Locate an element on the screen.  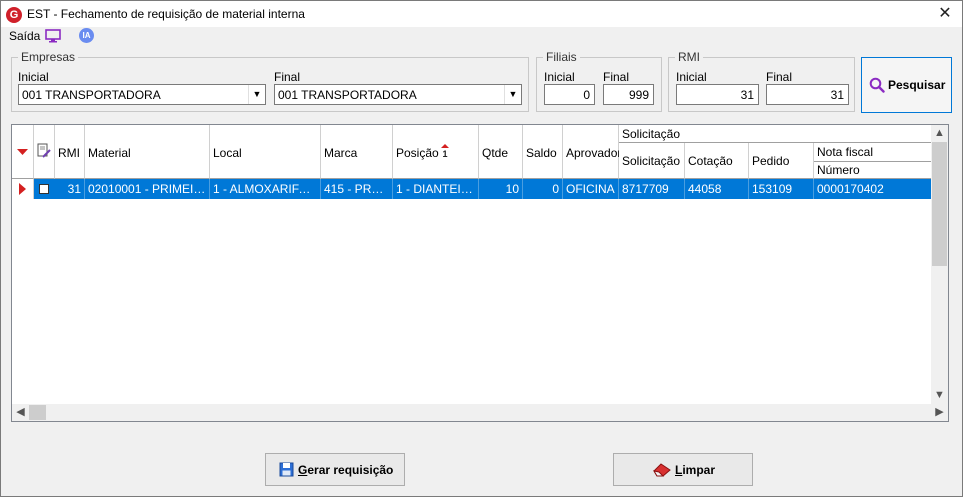
rmi-final-field is located at coordinates (807, 94).